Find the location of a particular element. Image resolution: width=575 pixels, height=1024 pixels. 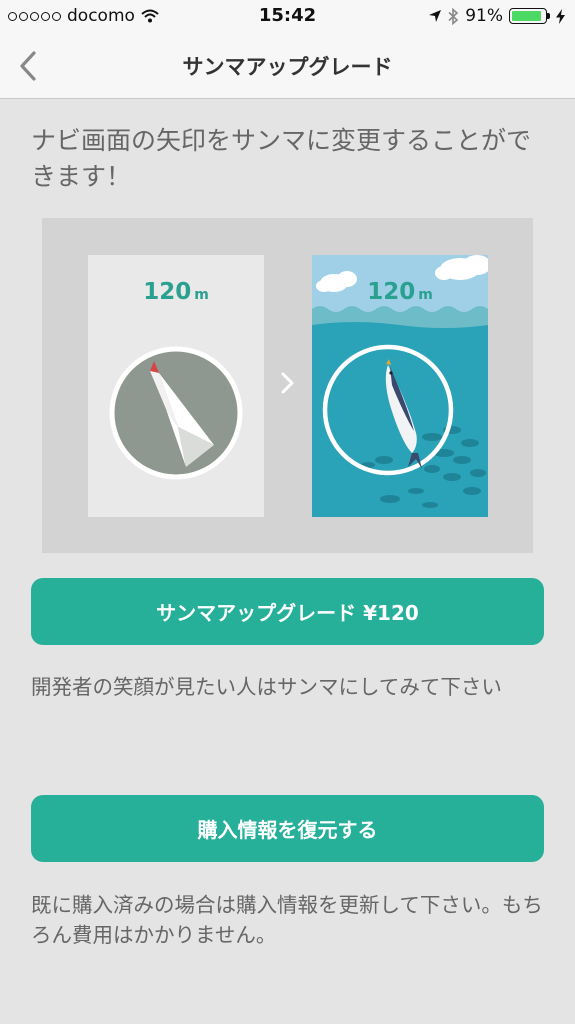

distance-unit-before: m is located at coordinates (201, 295).